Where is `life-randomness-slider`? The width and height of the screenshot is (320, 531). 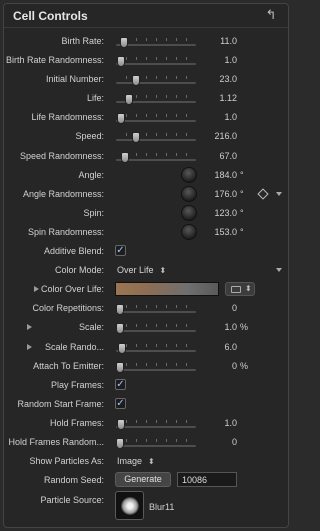
life-randomness-slider is located at coordinates (156, 118).